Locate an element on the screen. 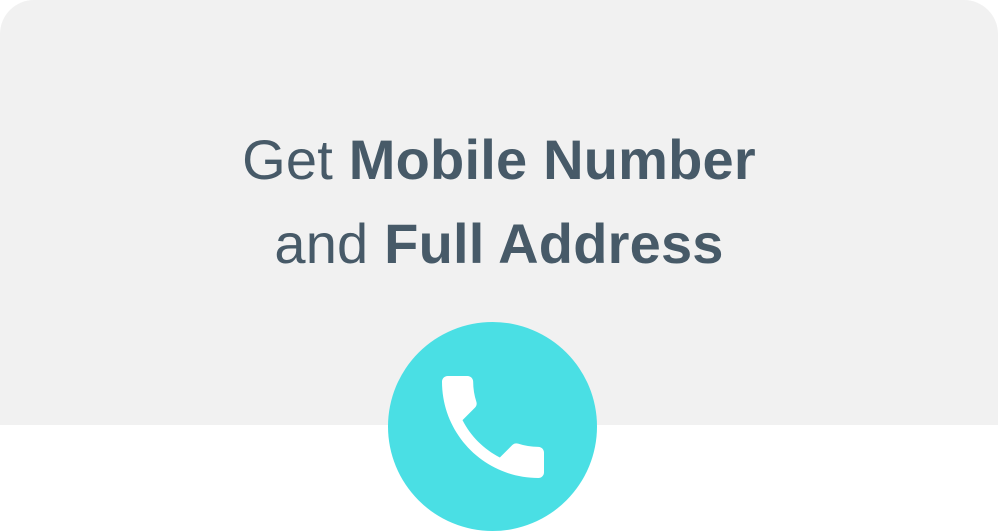 The height and width of the screenshot is (531, 998). headline-get: Get is located at coordinates (288, 159).